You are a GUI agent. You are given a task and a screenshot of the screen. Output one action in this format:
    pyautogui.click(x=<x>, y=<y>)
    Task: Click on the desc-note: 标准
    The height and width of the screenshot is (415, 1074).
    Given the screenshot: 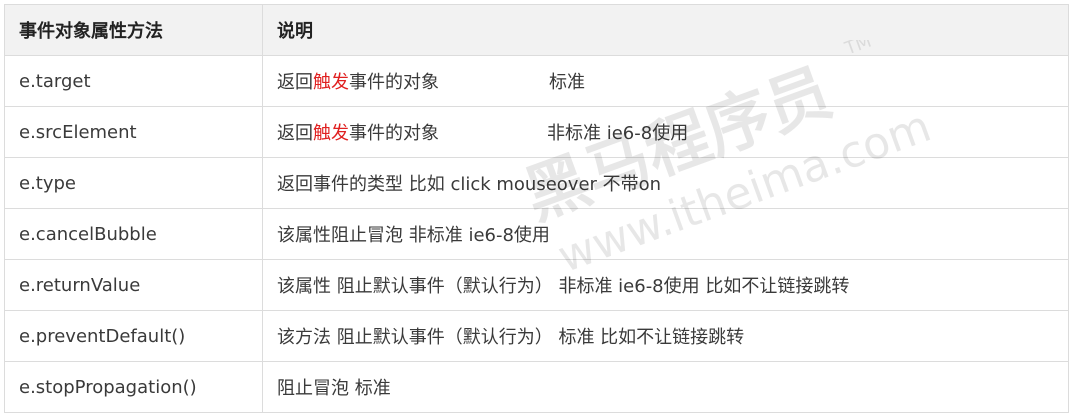 What is the action you would take?
    pyautogui.click(x=567, y=82)
    